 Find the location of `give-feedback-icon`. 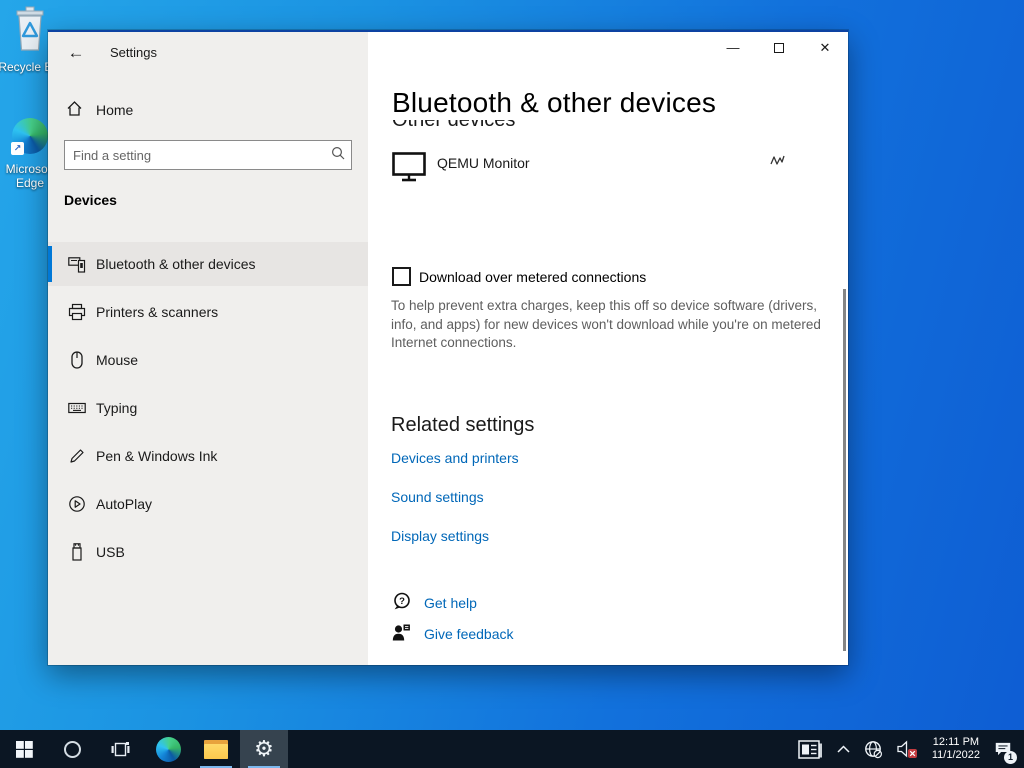

give-feedback-icon is located at coordinates (401, 632).